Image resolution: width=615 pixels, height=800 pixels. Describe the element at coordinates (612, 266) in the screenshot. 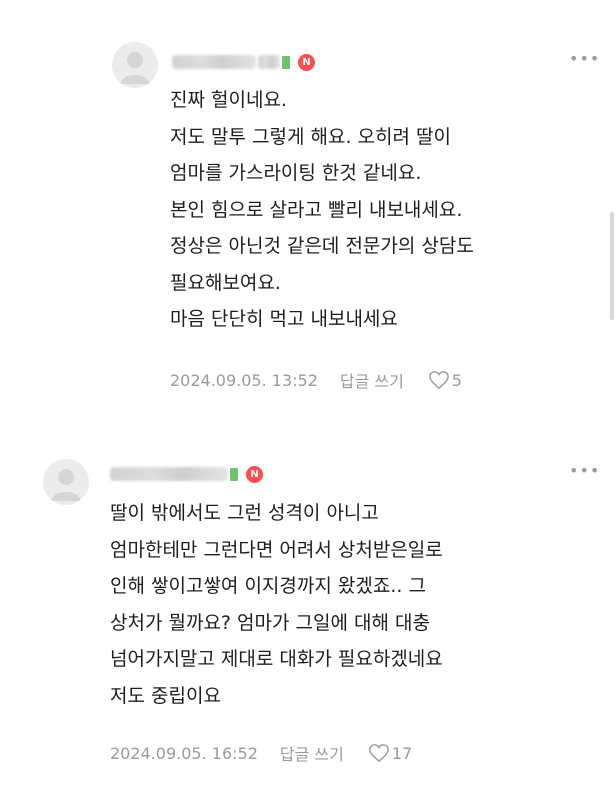

I see `scrollbar` at that location.